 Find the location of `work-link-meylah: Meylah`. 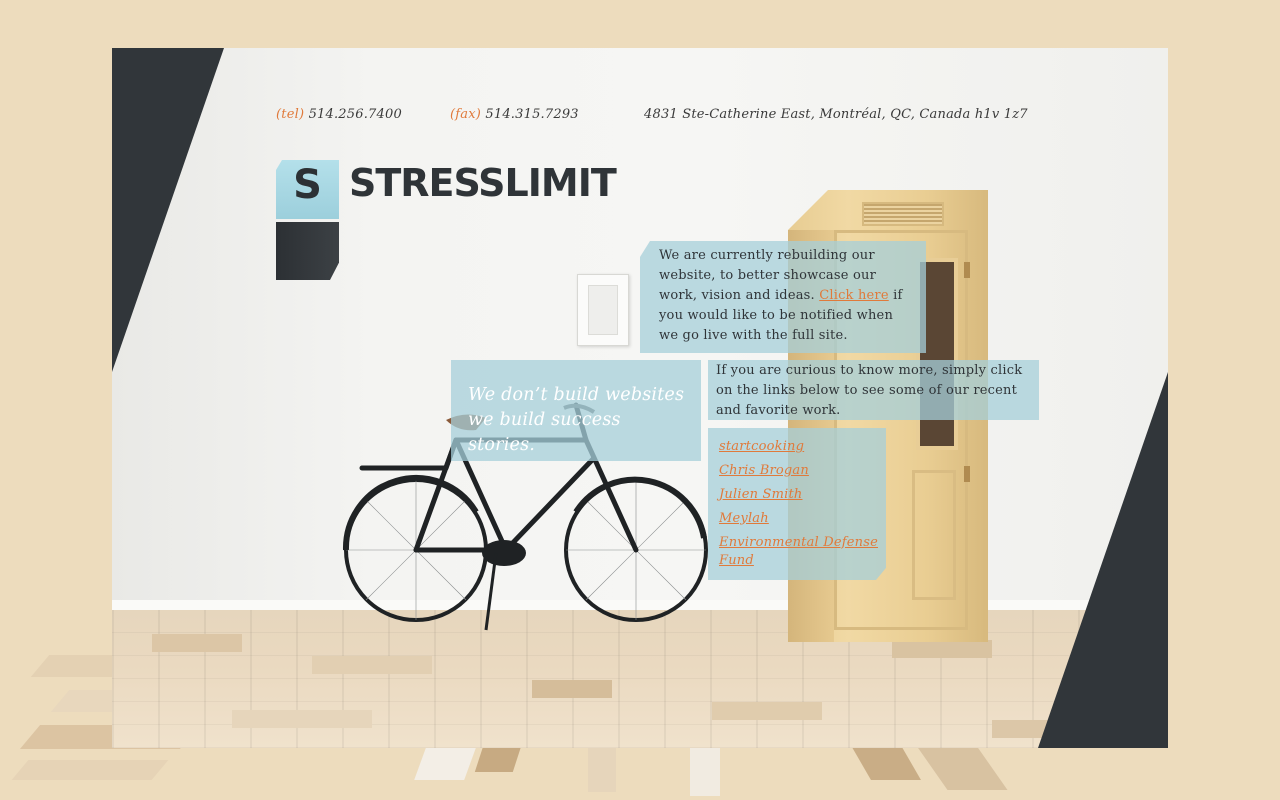

work-link-meylah: Meylah is located at coordinates (799, 519).